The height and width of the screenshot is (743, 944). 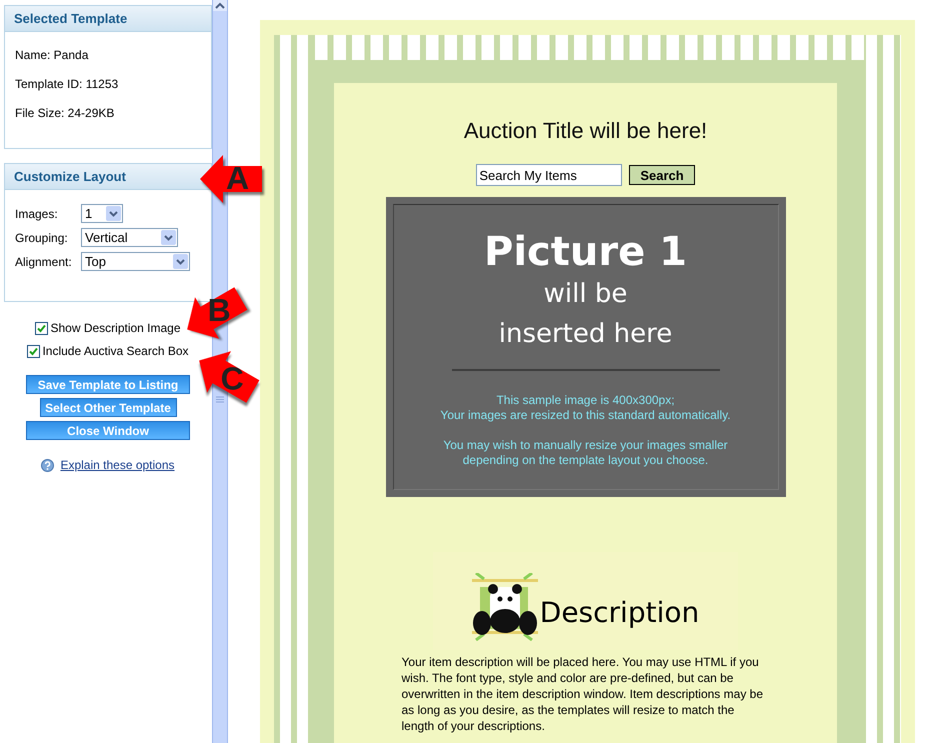 What do you see at coordinates (115, 351) in the screenshot?
I see `checkbox-label: Include Auctiva Search Box` at bounding box center [115, 351].